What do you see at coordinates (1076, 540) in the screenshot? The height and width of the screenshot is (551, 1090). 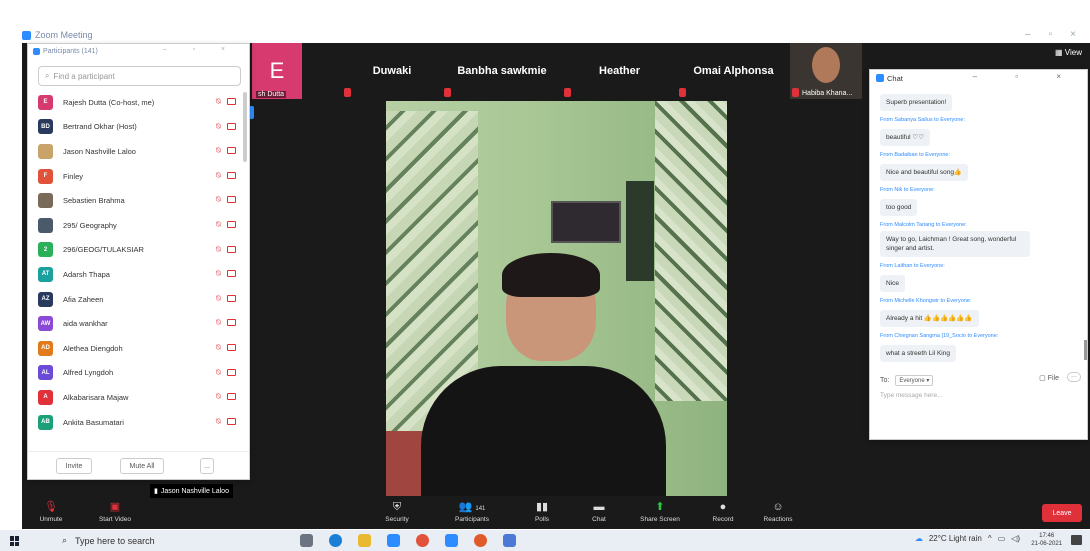 I see `notification-icon` at bounding box center [1076, 540].